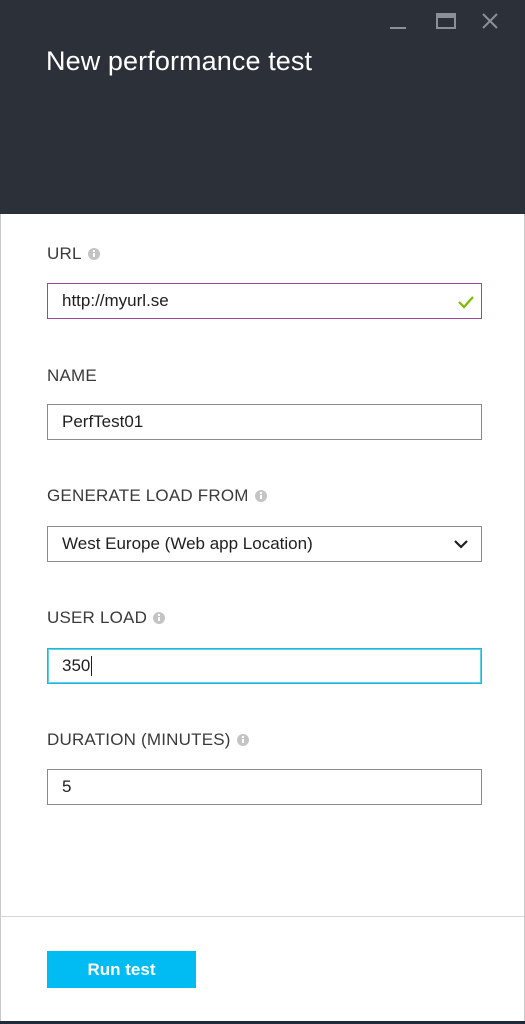 The height and width of the screenshot is (1024, 525). Describe the element at coordinates (148, 495) in the screenshot. I see `generate-load-from-label-text: GENERATE LOAD FROM` at that location.